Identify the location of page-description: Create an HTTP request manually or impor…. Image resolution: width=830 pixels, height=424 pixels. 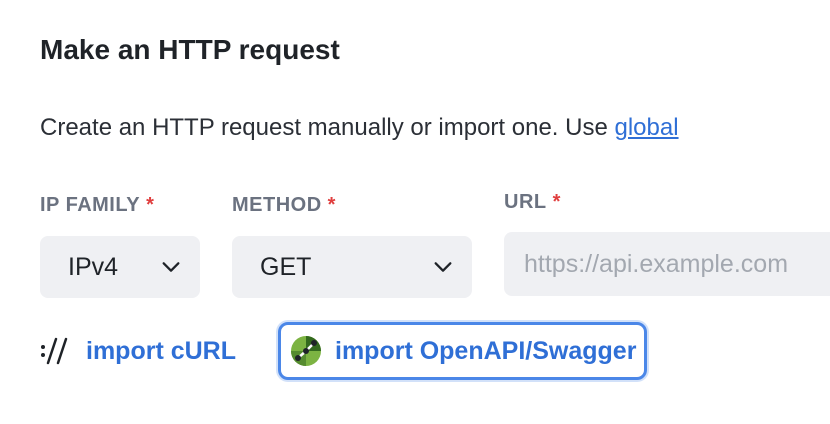
(359, 128).